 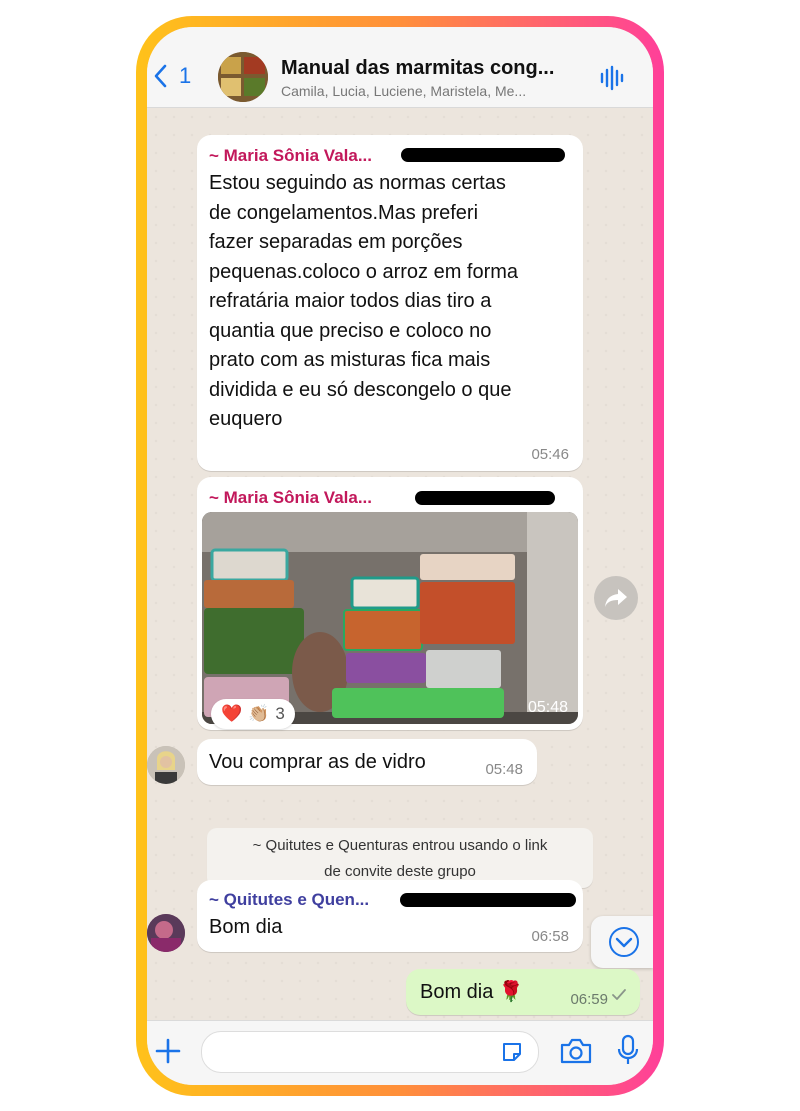 What do you see at coordinates (550, 454) in the screenshot?
I see `message-time: 05:46` at bounding box center [550, 454].